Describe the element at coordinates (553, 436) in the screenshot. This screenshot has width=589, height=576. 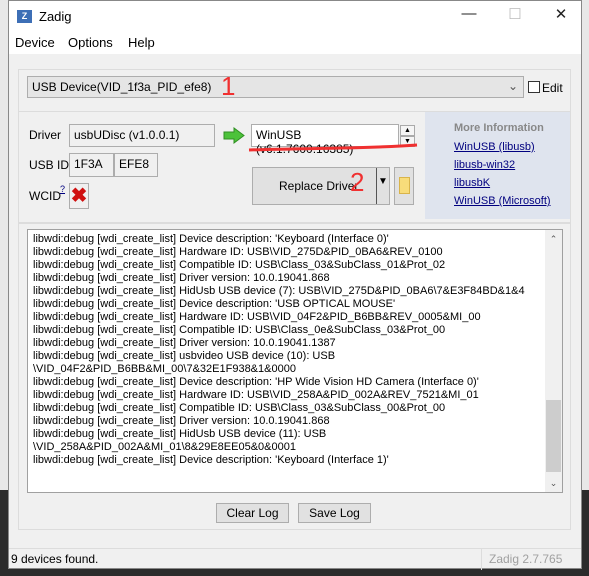
I see `scrollbar-thumb` at that location.